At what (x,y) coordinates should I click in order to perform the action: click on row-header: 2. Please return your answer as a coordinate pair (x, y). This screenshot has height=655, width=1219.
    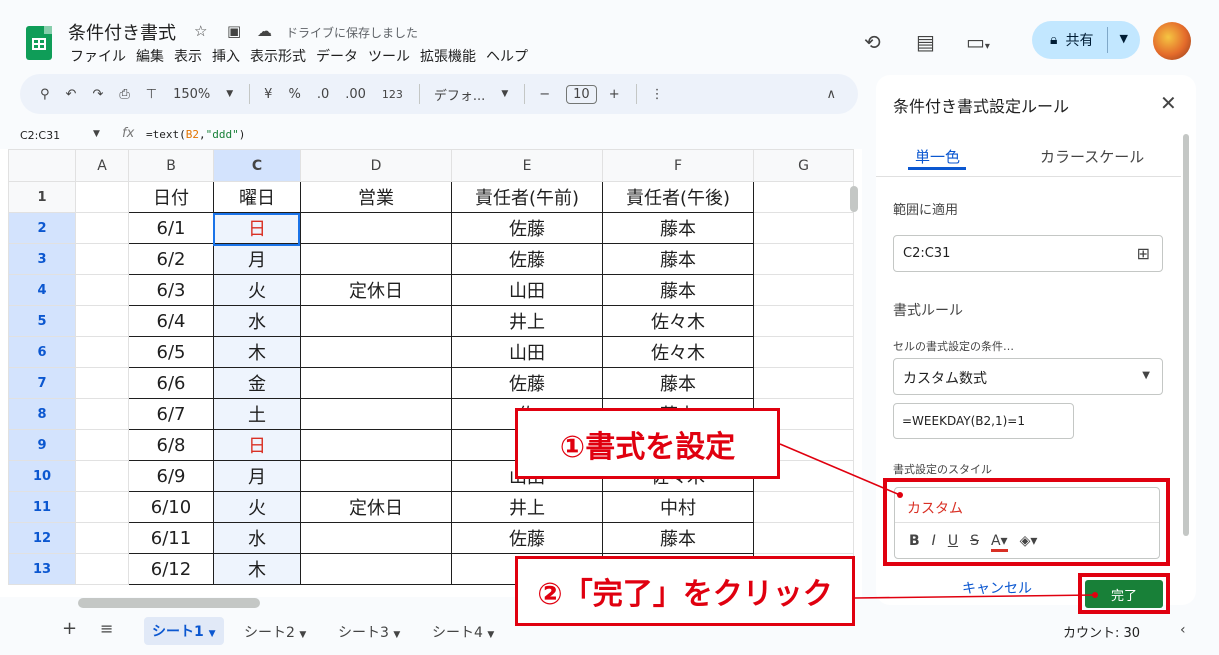
    Looking at the image, I should click on (42, 228).